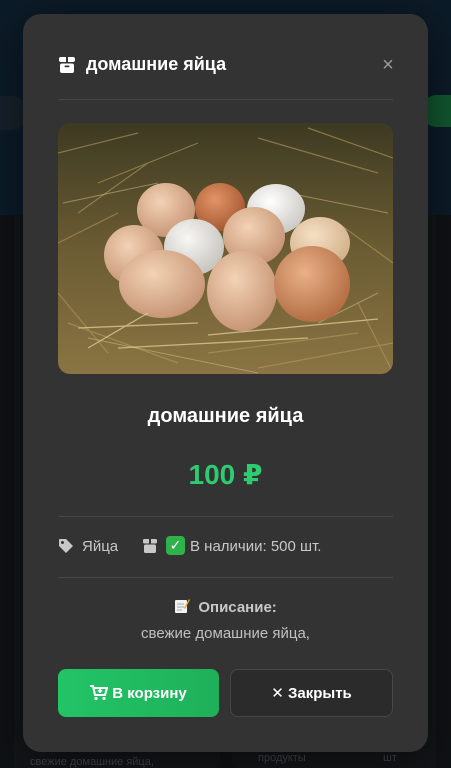  What do you see at coordinates (225, 577) in the screenshot?
I see `meta-divider` at bounding box center [225, 577].